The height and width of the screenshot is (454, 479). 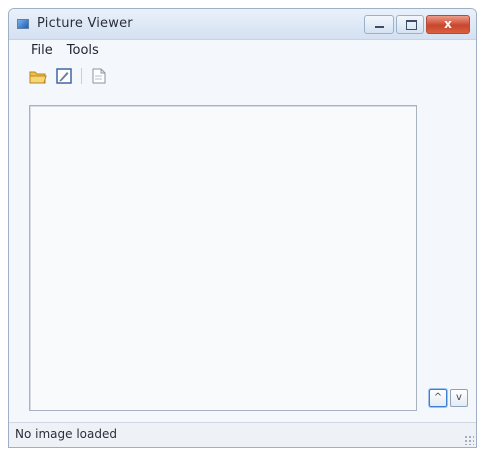 What do you see at coordinates (448, 398) in the screenshot?
I see `navigation-buttons: ^ v` at bounding box center [448, 398].